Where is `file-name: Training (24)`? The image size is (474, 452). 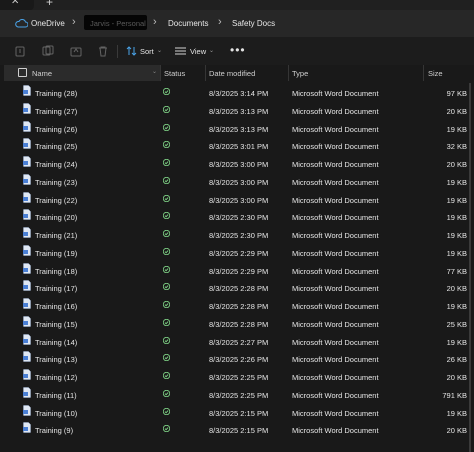
file-name: Training (24) is located at coordinates (56, 164).